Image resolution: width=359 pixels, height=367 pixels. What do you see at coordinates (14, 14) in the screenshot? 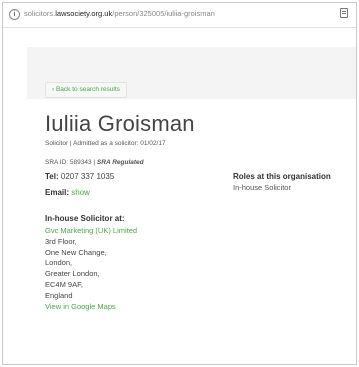
I see `info-icon: i` at bounding box center [14, 14].